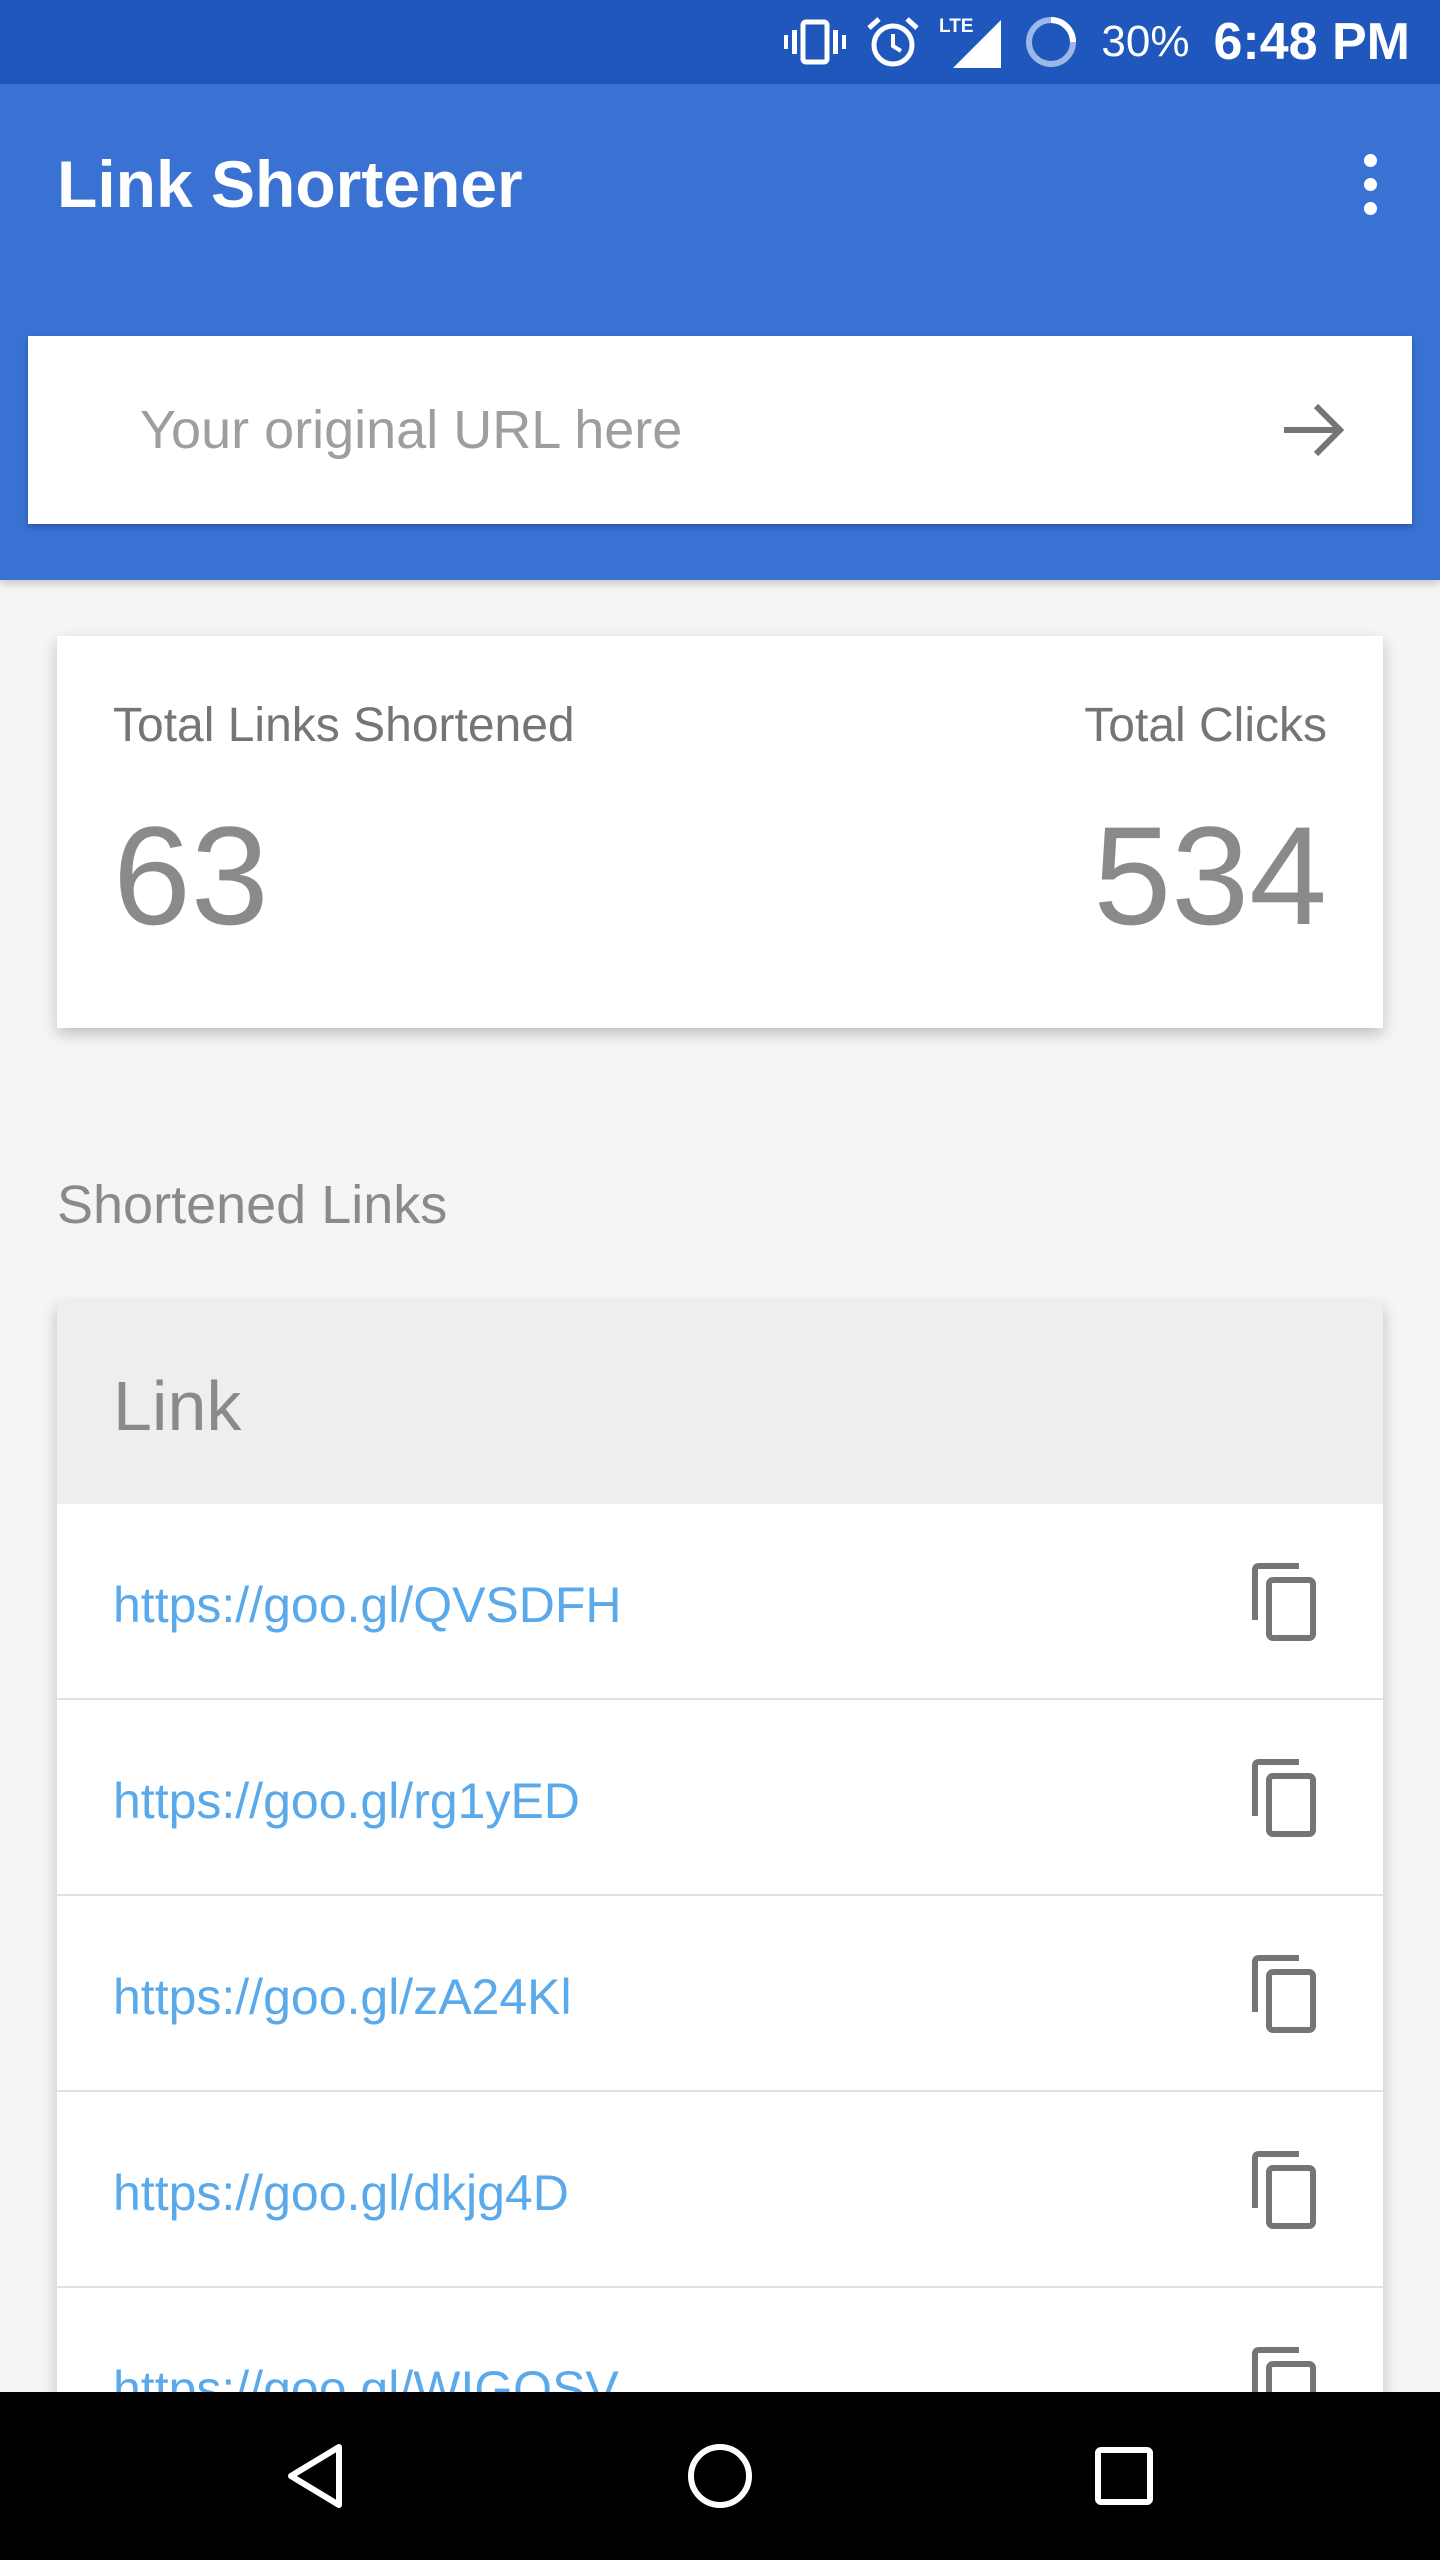 The image size is (1440, 2560). I want to click on lte-signal-icon: LTE, so click(972, 42).